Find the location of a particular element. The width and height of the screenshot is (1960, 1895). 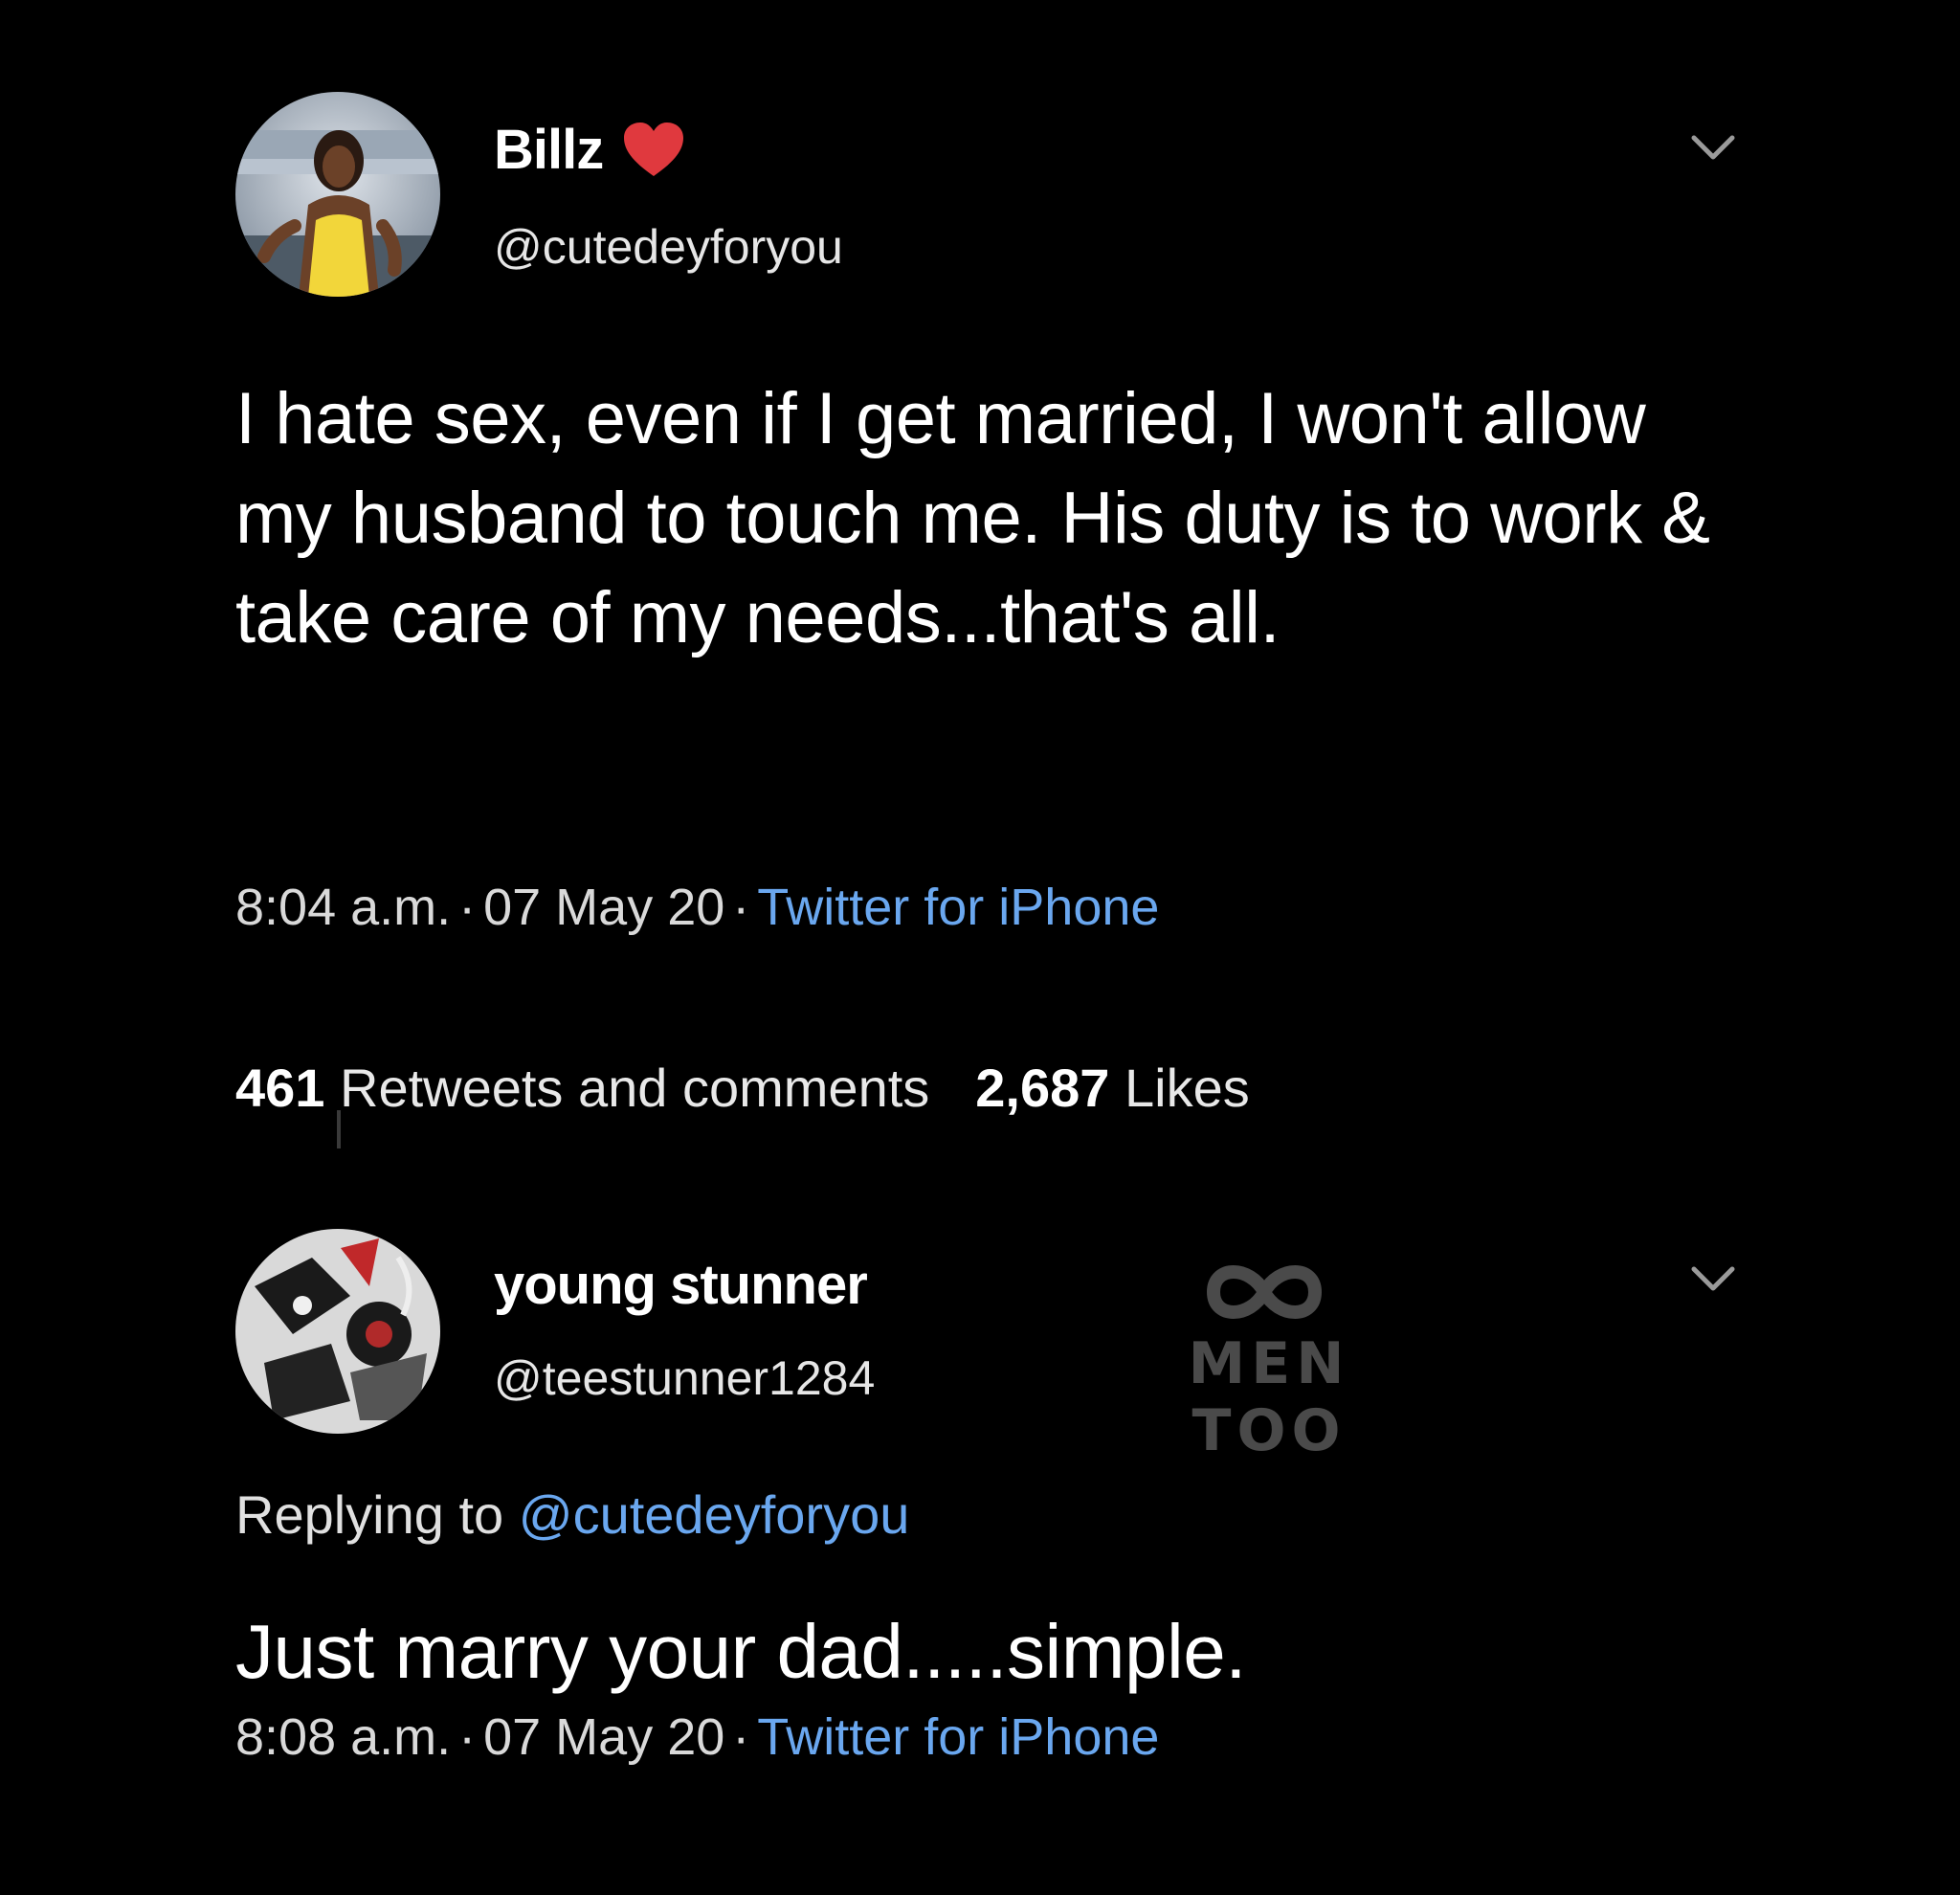

replying-label: Replying to is located at coordinates (369, 1514).